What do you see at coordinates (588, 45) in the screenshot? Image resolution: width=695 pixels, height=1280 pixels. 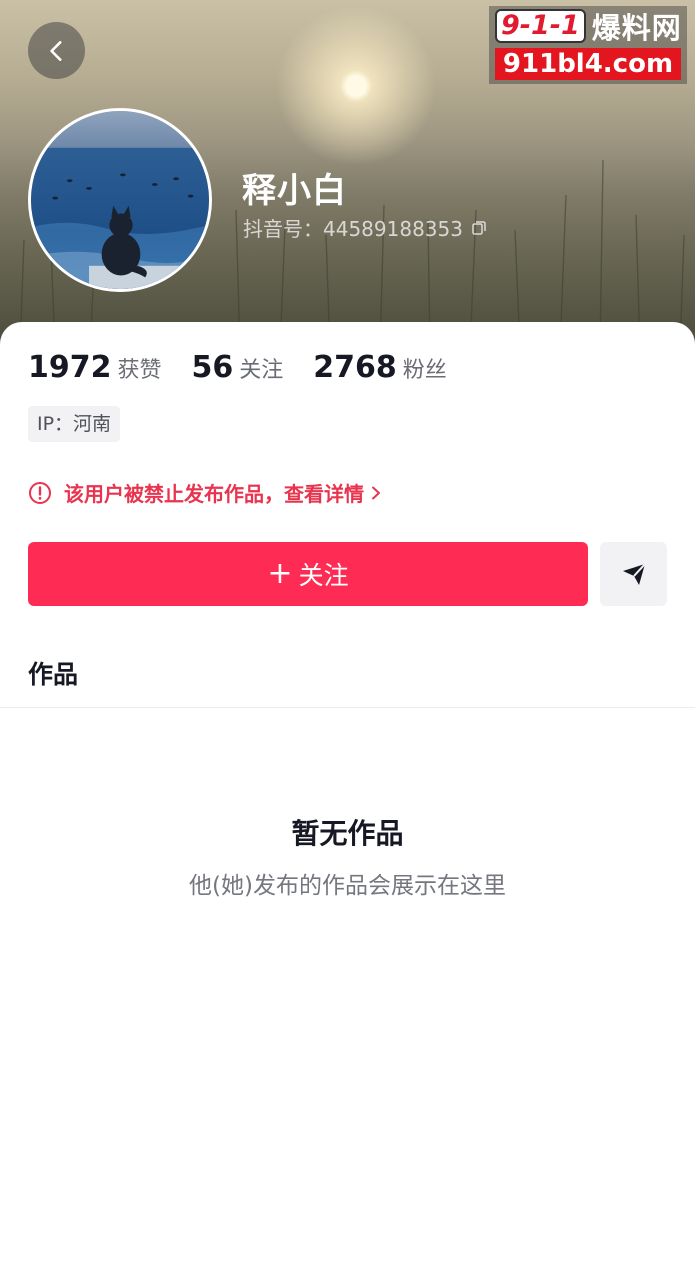 I see `watermark: 9-1-1 爆料网 911bl4.com` at bounding box center [588, 45].